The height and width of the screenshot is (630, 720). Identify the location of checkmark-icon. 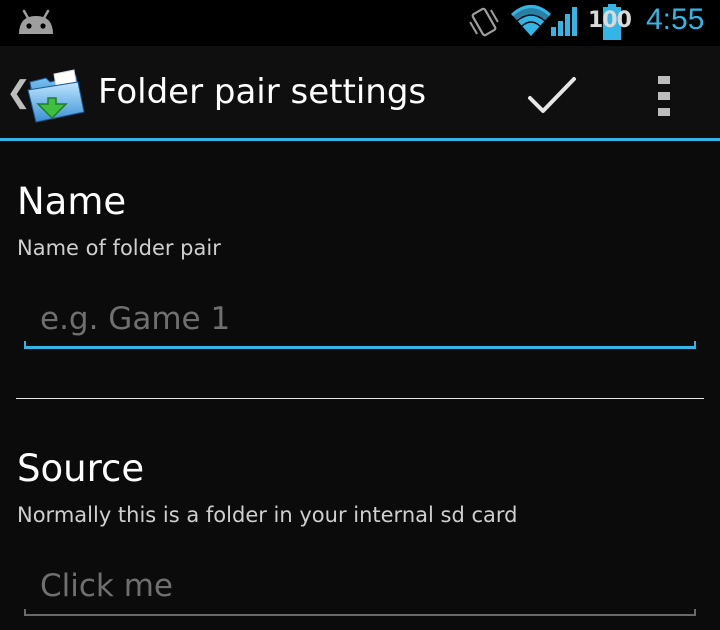
(552, 95).